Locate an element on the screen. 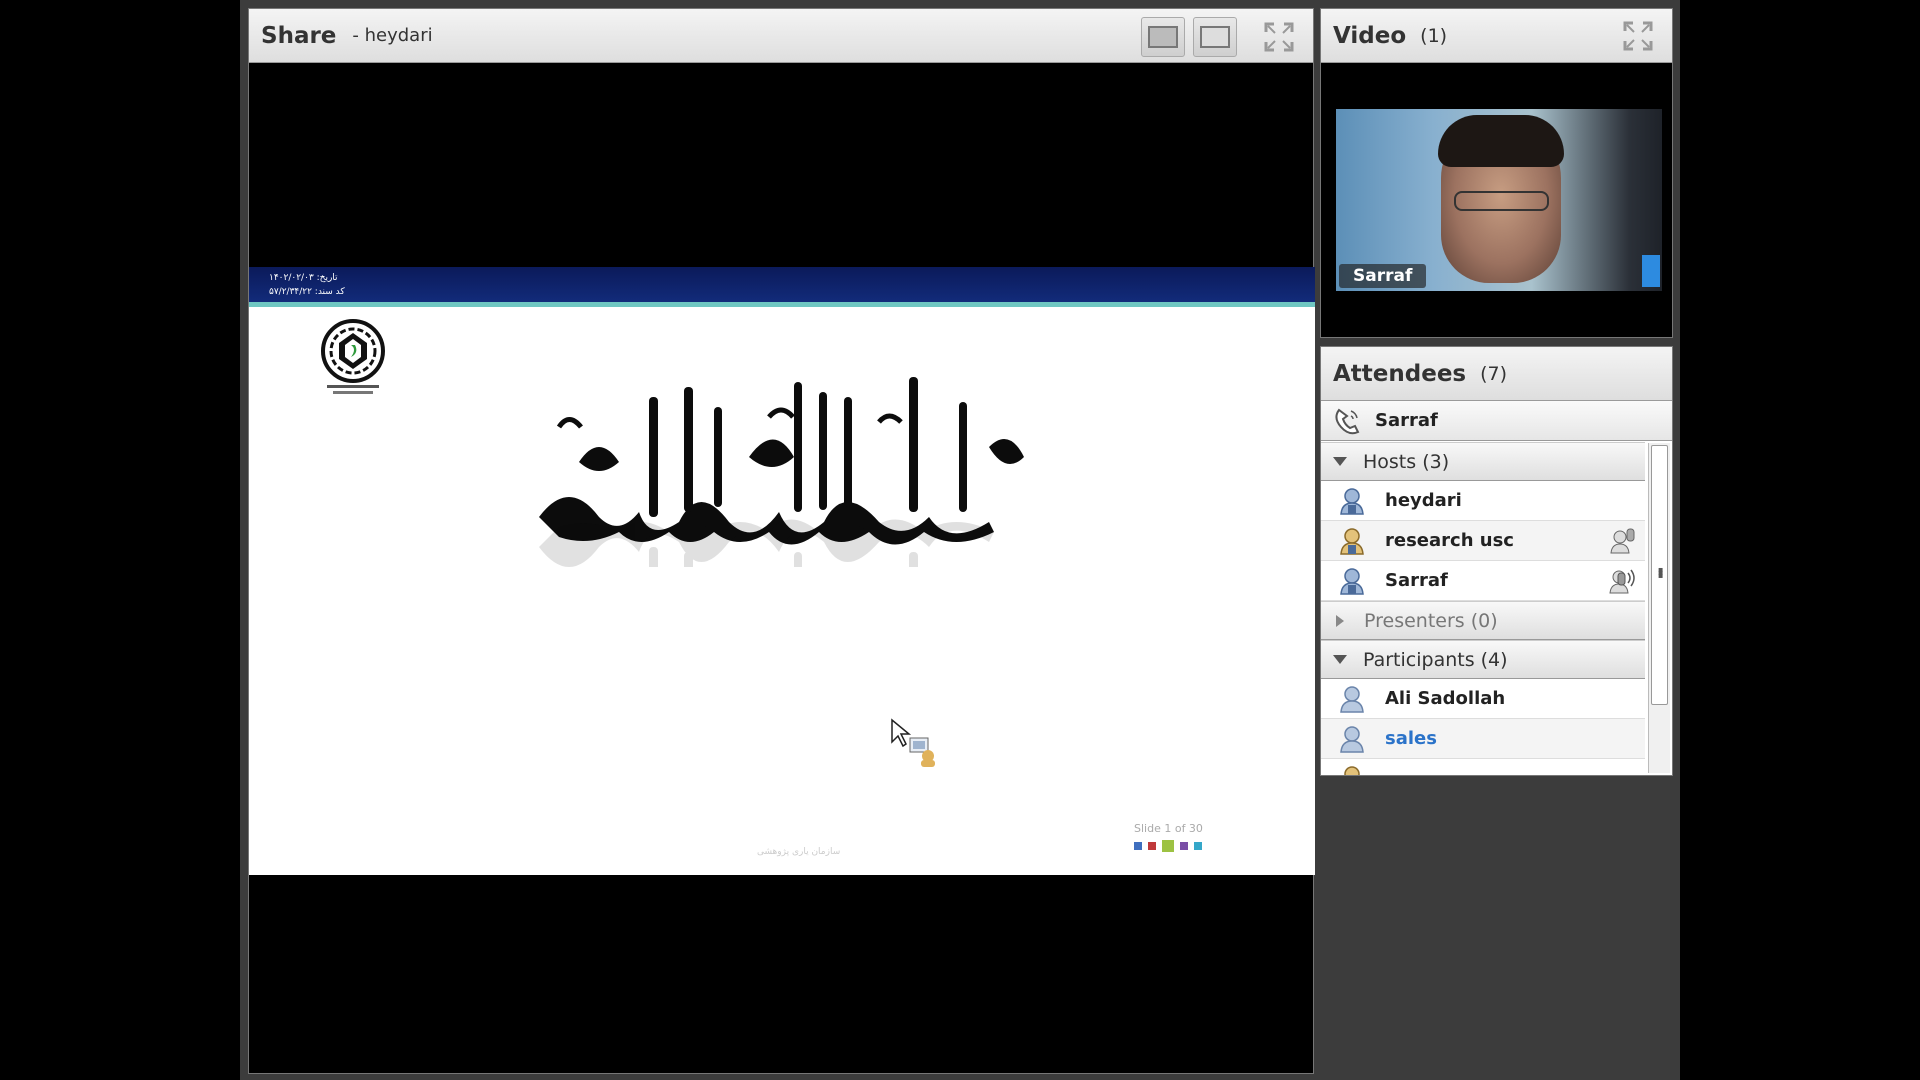  group-label: Hosts (3) is located at coordinates (1406, 461).